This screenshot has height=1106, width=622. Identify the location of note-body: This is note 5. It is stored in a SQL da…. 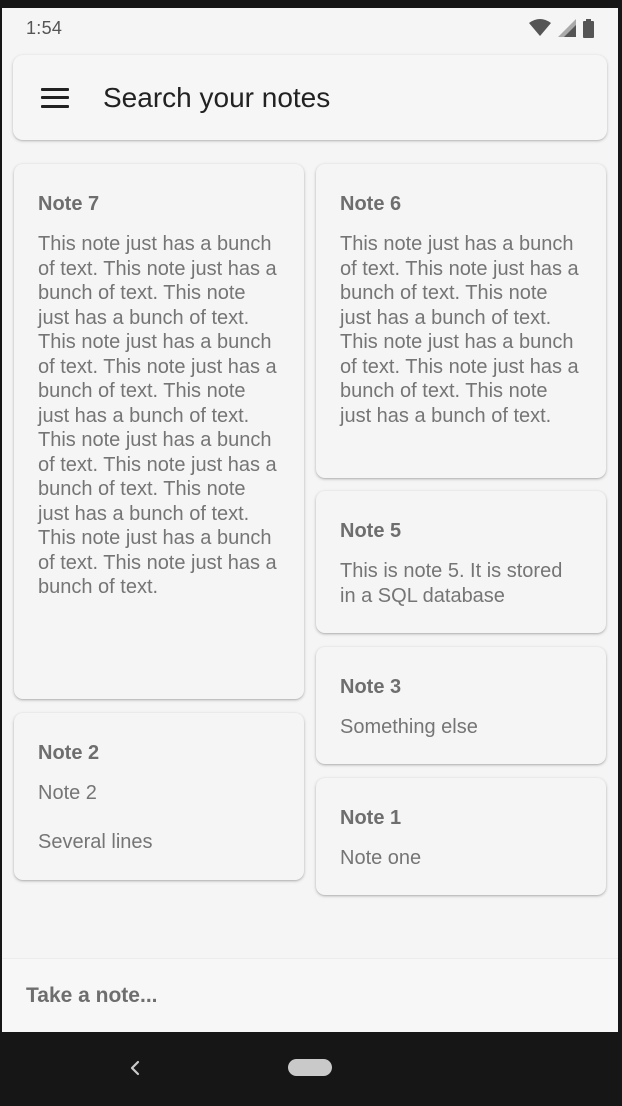
(451, 583).